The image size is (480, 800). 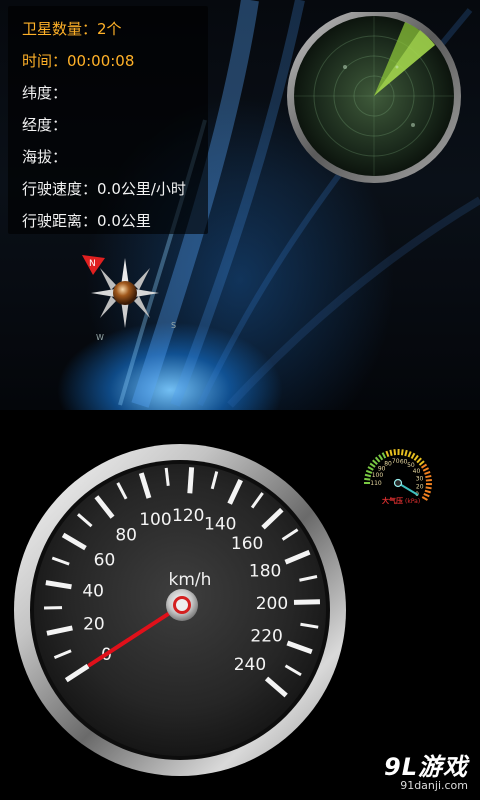 I want to click on distance-row: 行驶距离：0.0公里, so click(x=86, y=220).